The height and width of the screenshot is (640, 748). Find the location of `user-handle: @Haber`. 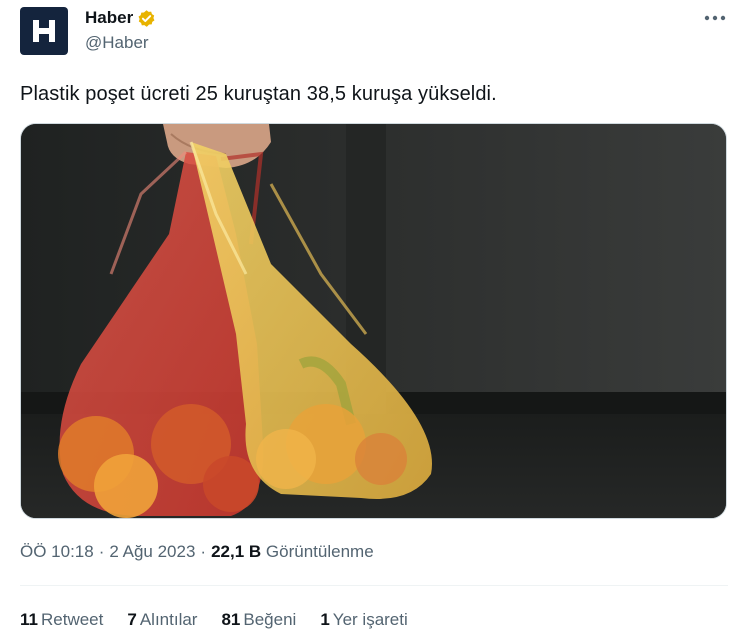

user-handle: @Haber is located at coordinates (117, 43).